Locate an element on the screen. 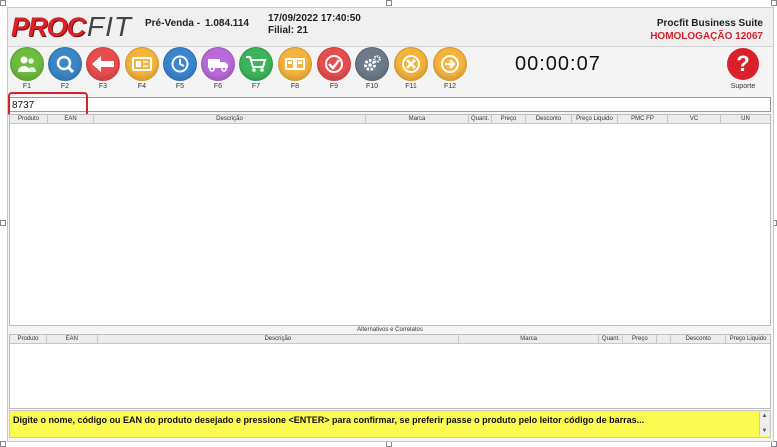 The image size is (777, 447). col-produto: Produto is located at coordinates (29, 119).